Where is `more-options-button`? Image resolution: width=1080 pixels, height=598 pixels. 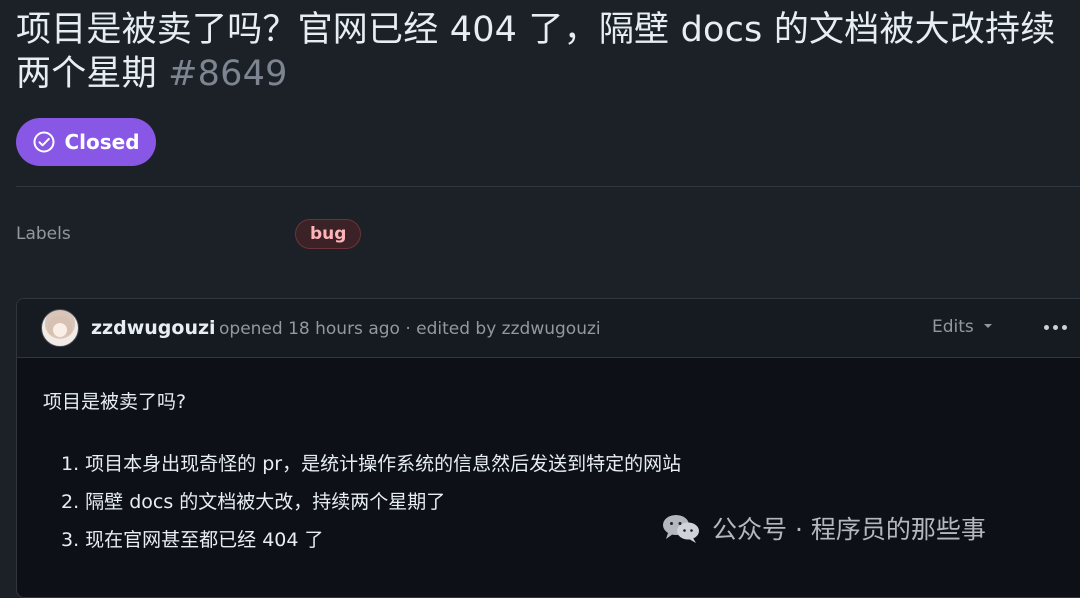 more-options-button is located at coordinates (1055, 327).